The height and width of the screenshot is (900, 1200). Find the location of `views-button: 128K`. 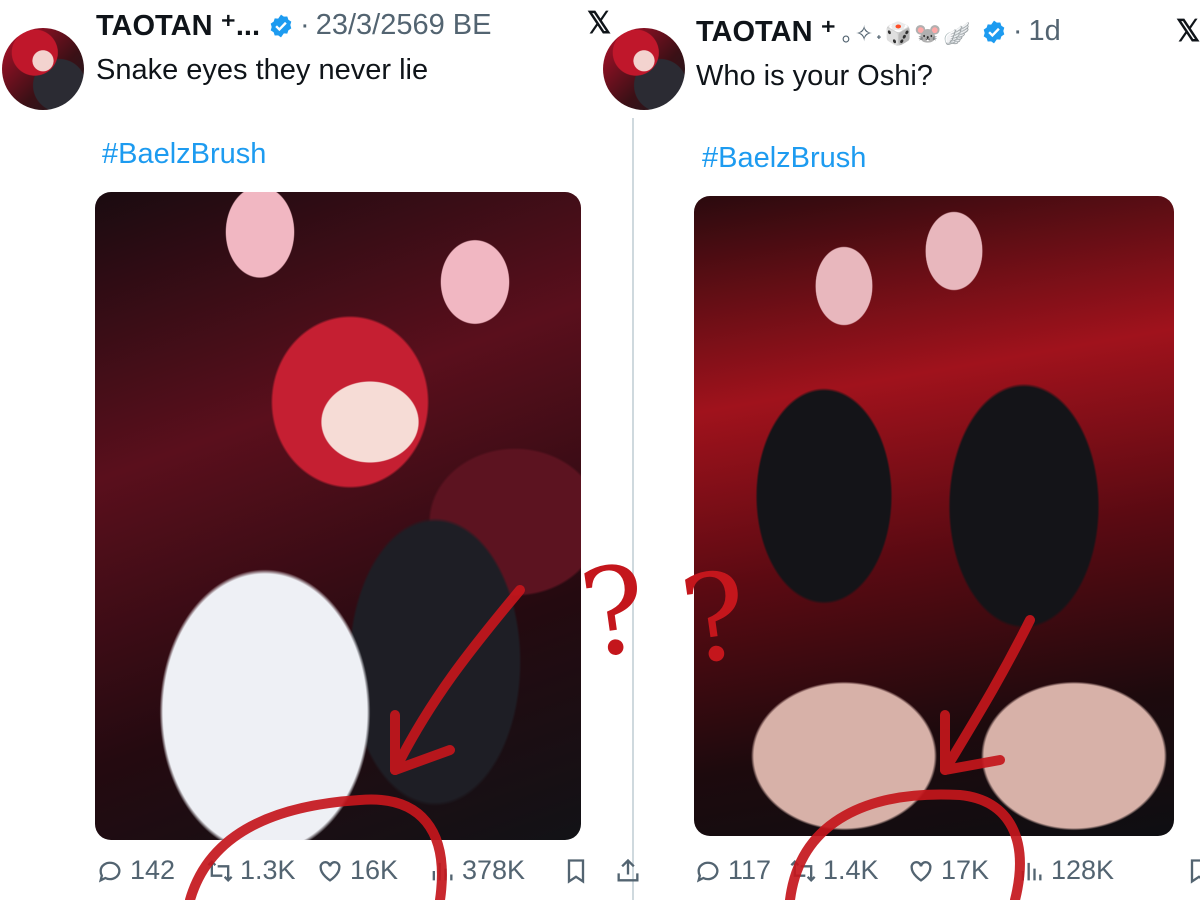

views-button: 128K is located at coordinates (1092, 870).